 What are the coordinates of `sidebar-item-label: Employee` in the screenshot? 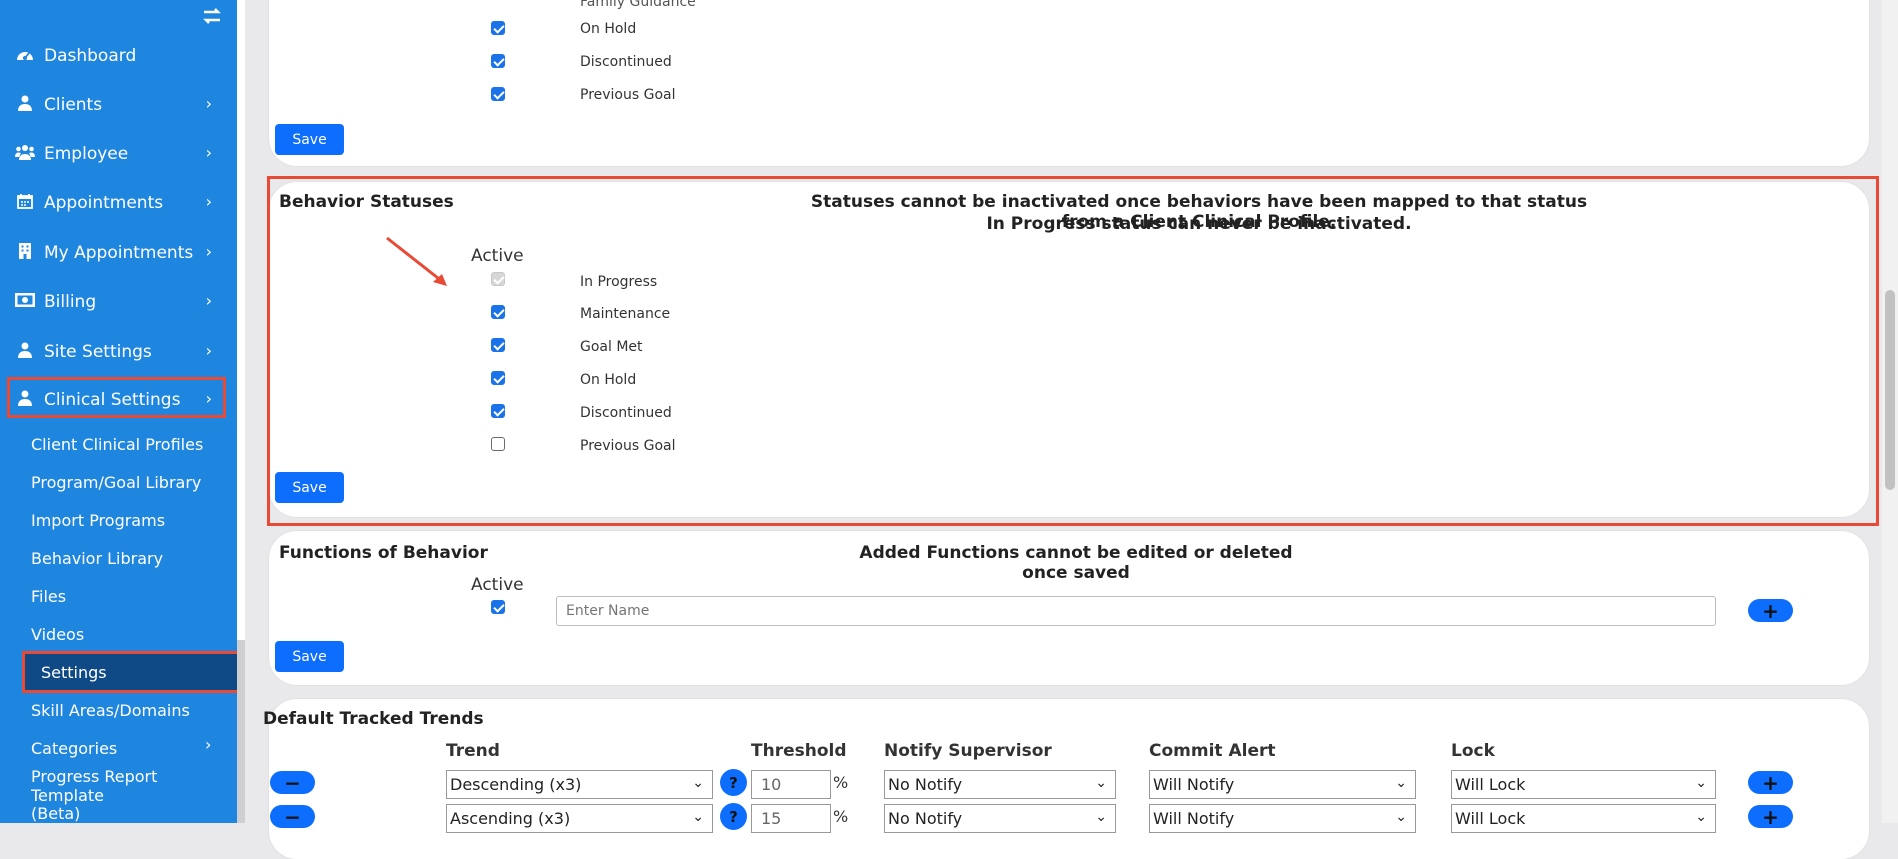 It's located at (86, 154).